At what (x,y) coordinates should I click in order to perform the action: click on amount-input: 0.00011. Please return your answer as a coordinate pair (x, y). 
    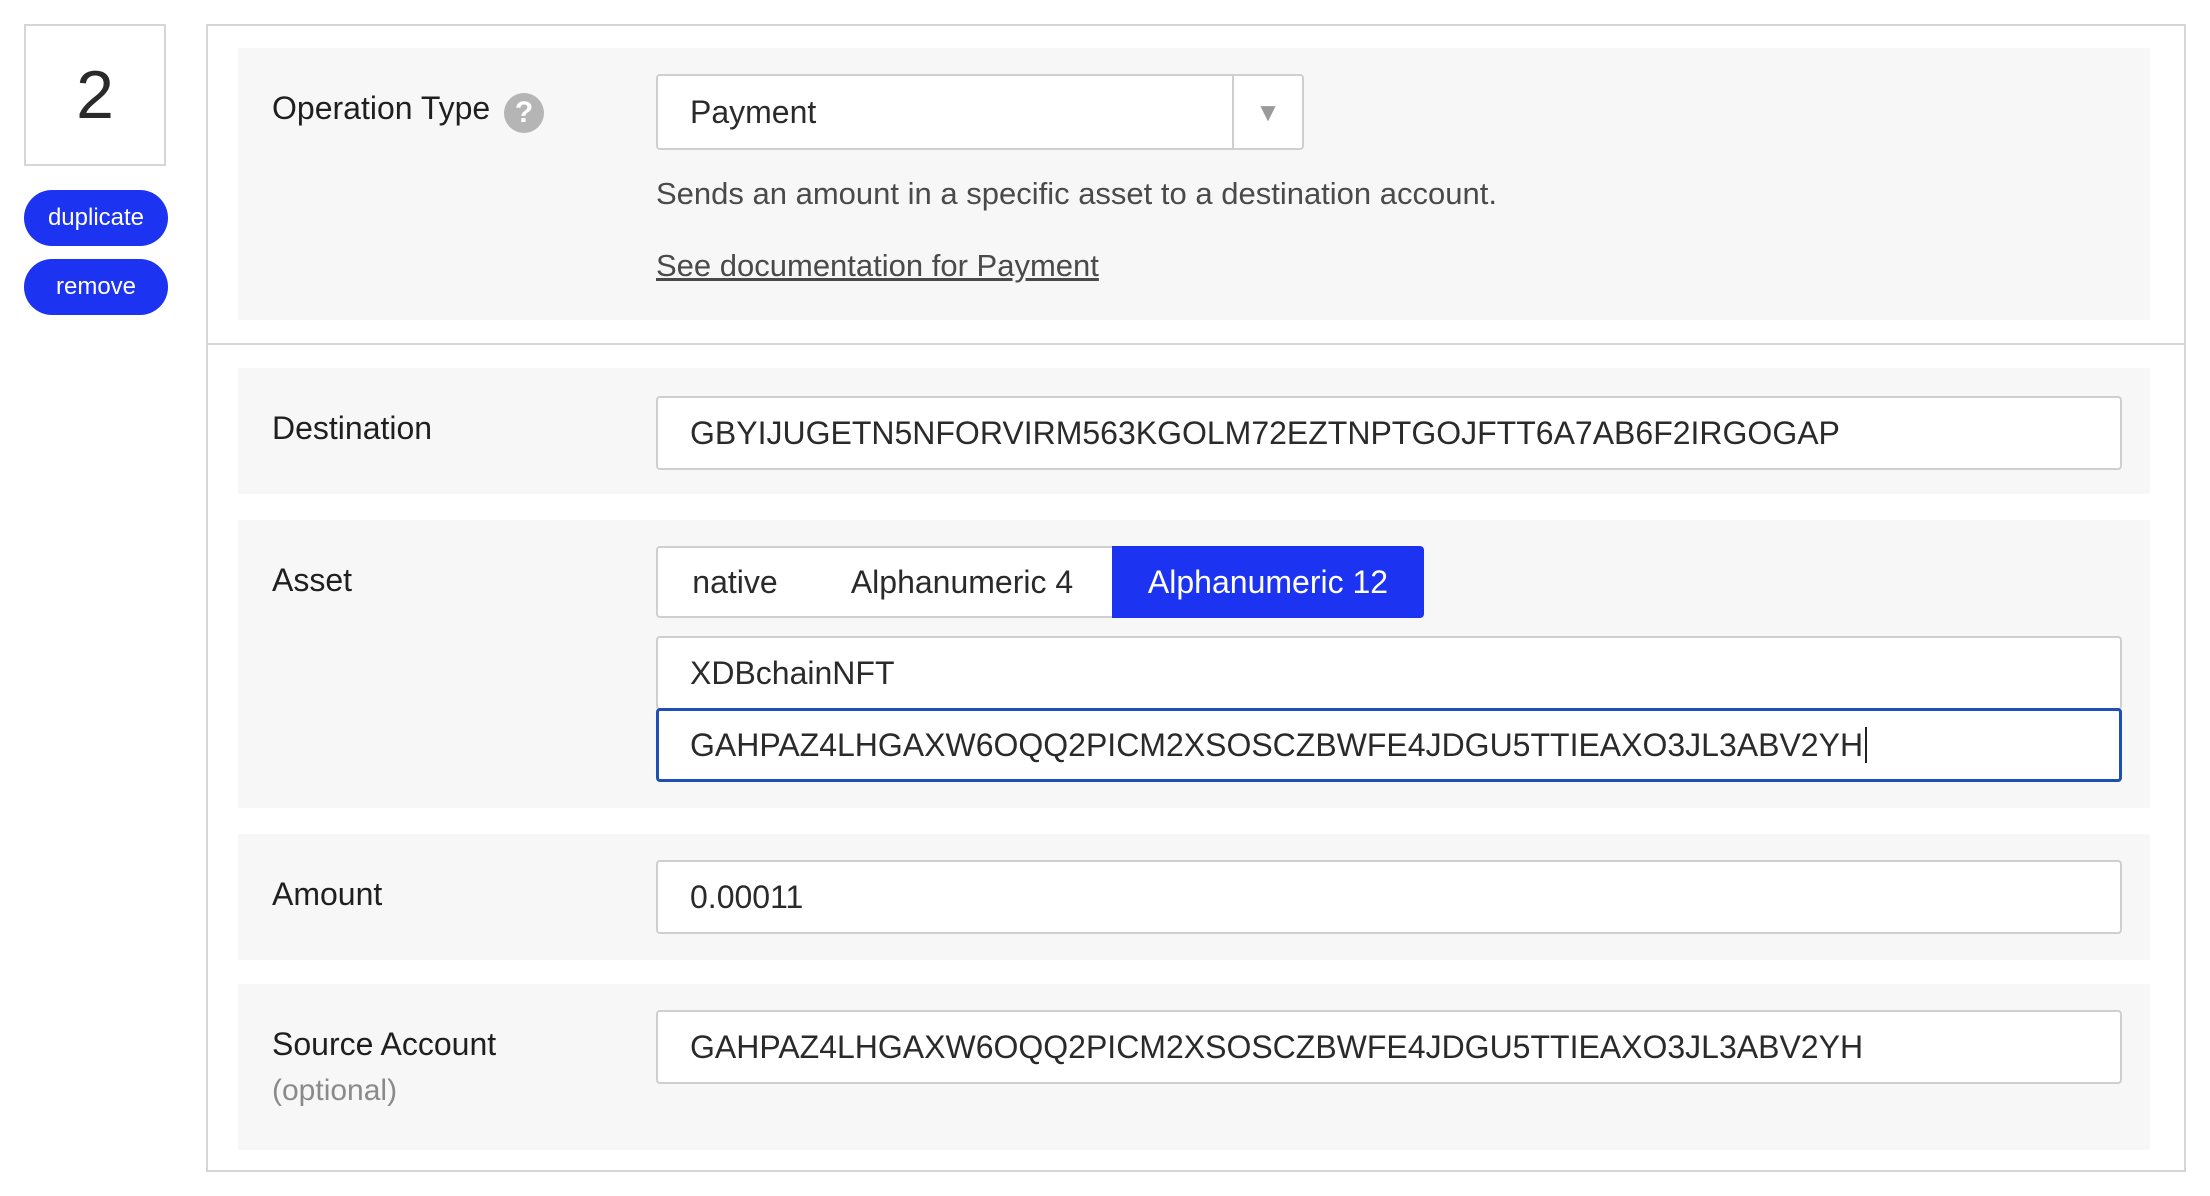
    Looking at the image, I should click on (1389, 897).